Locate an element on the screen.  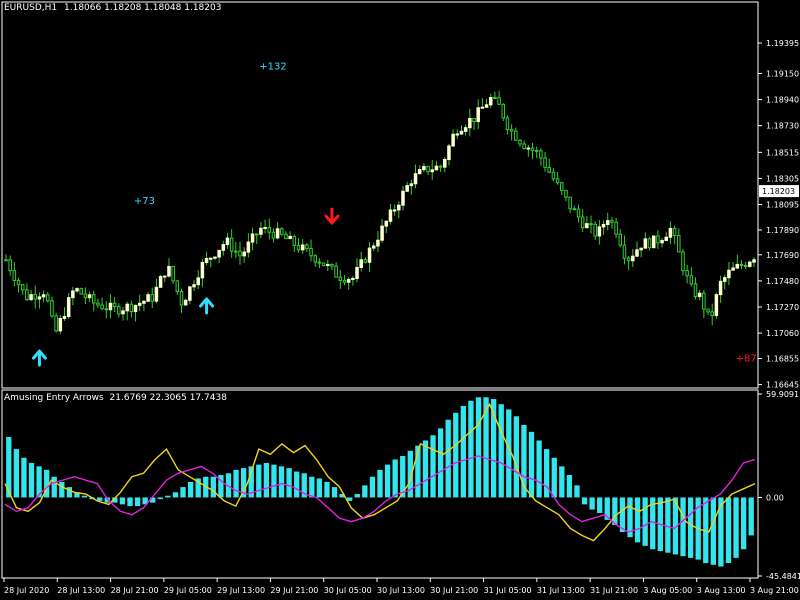
time-tick-label: 3 Aug 05:00 is located at coordinates (667, 590).